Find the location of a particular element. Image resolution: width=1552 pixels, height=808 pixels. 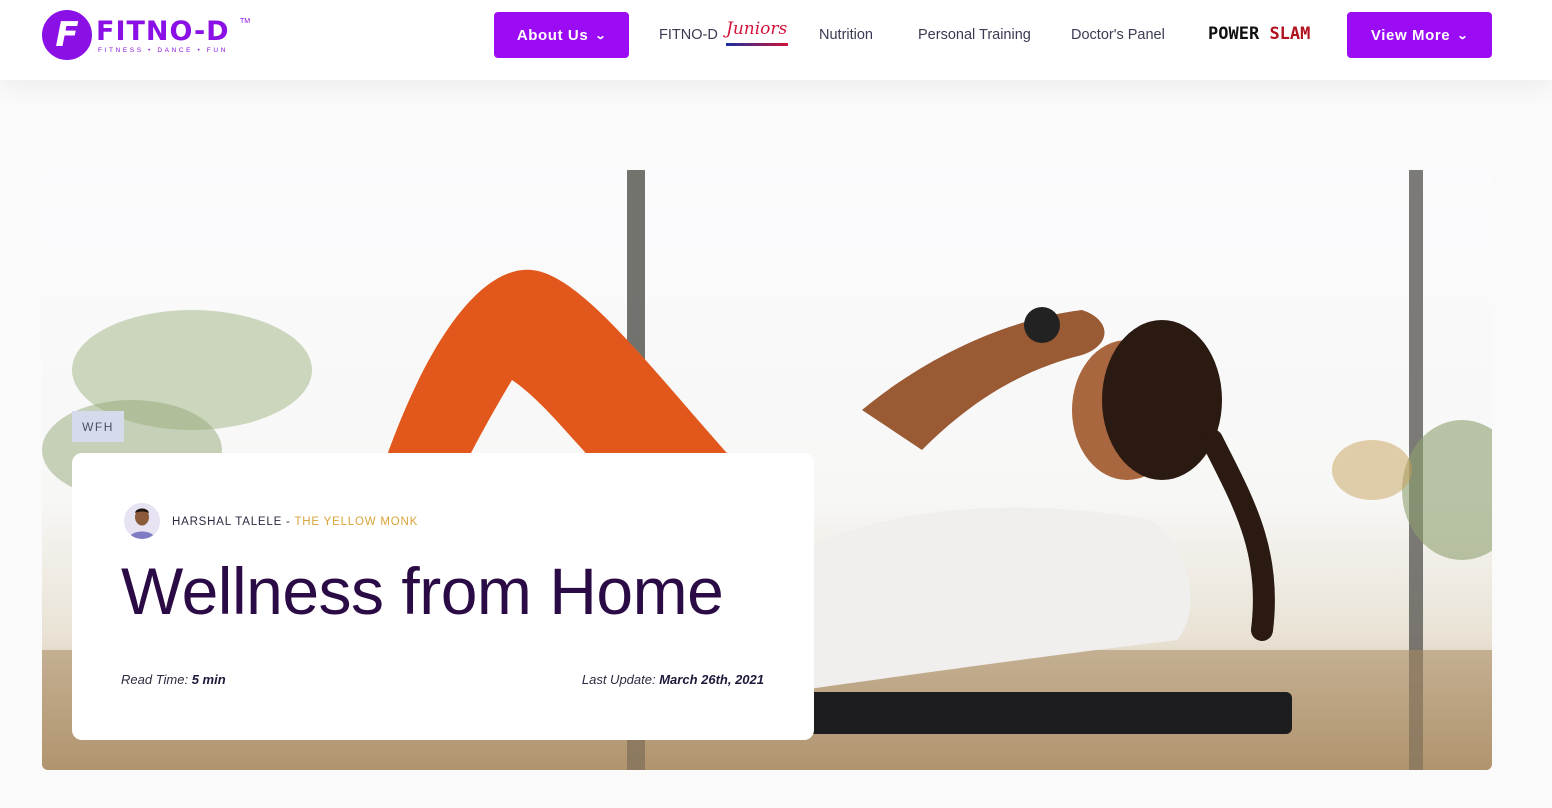

author-avatar-icon is located at coordinates (142, 521).